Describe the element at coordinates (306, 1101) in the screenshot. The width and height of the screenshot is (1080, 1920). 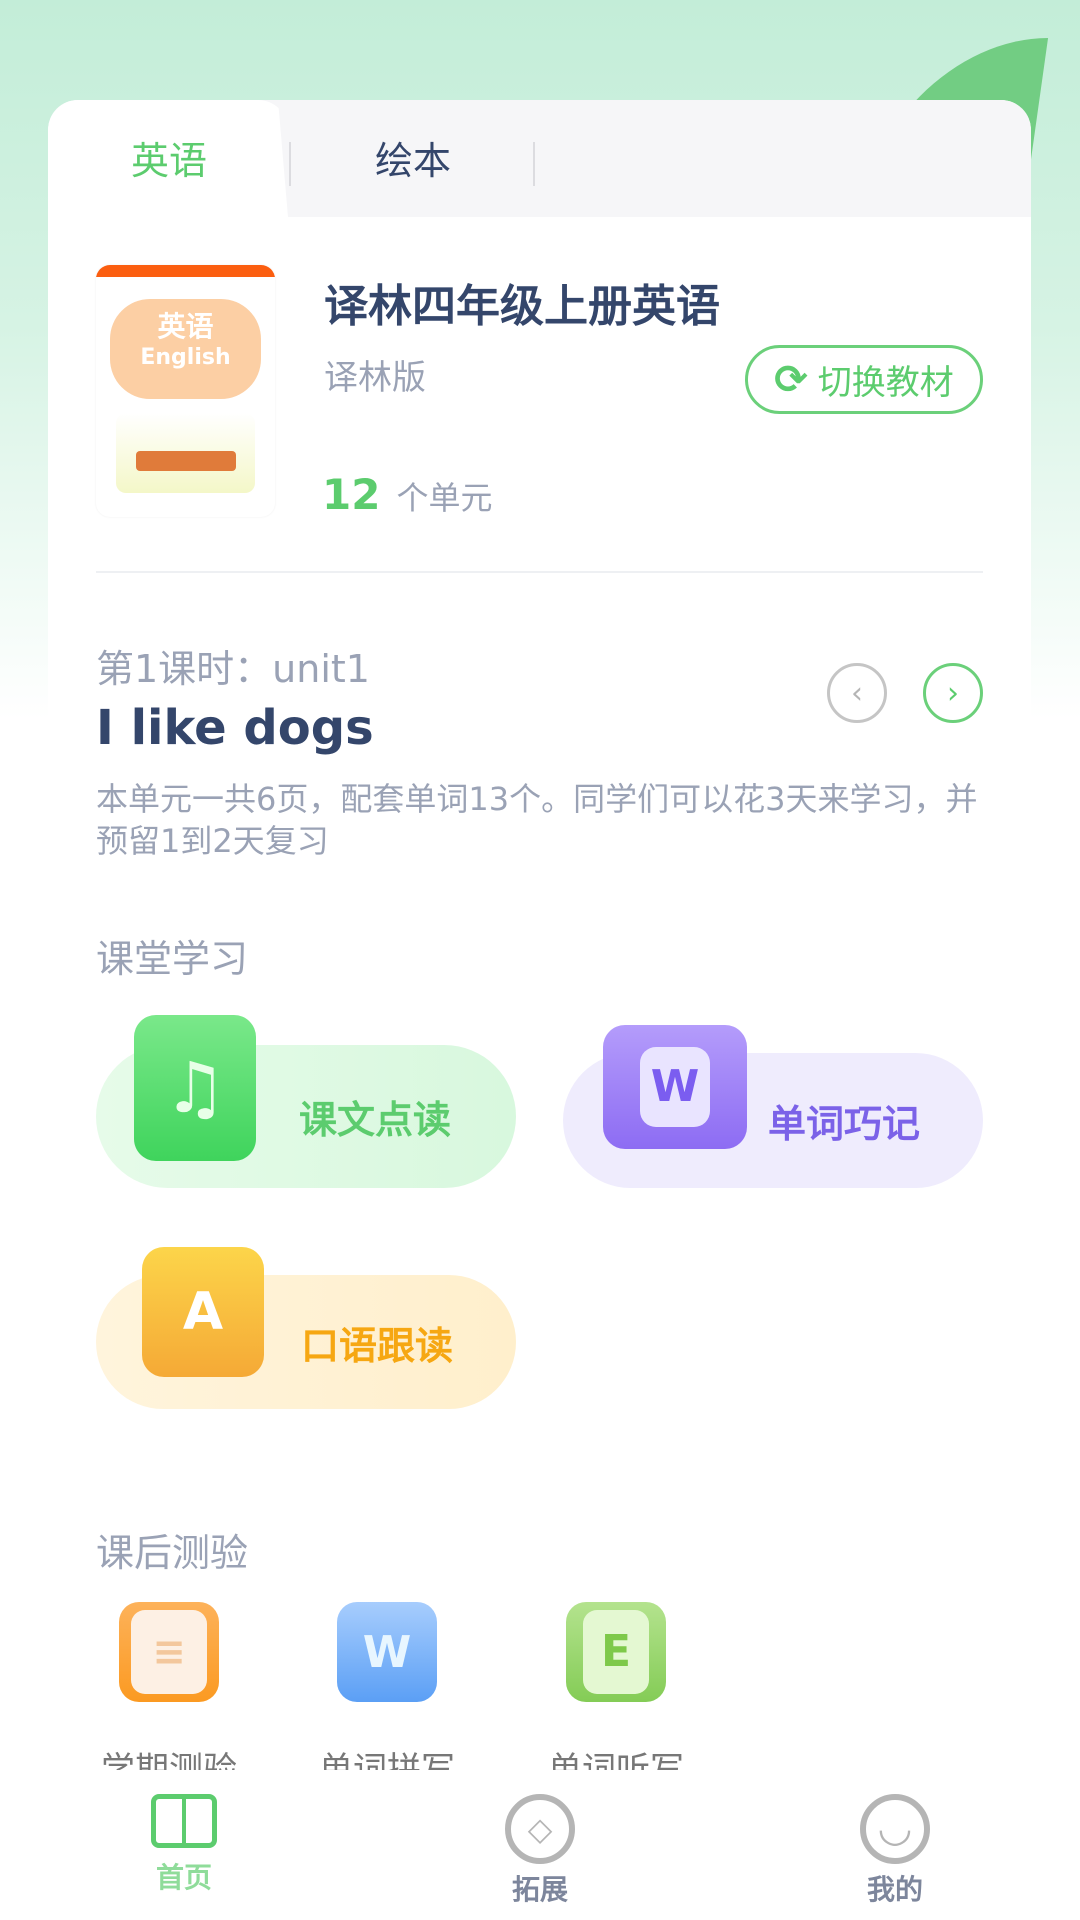
I see `text-reading-button: ♫ 课文点读` at that location.